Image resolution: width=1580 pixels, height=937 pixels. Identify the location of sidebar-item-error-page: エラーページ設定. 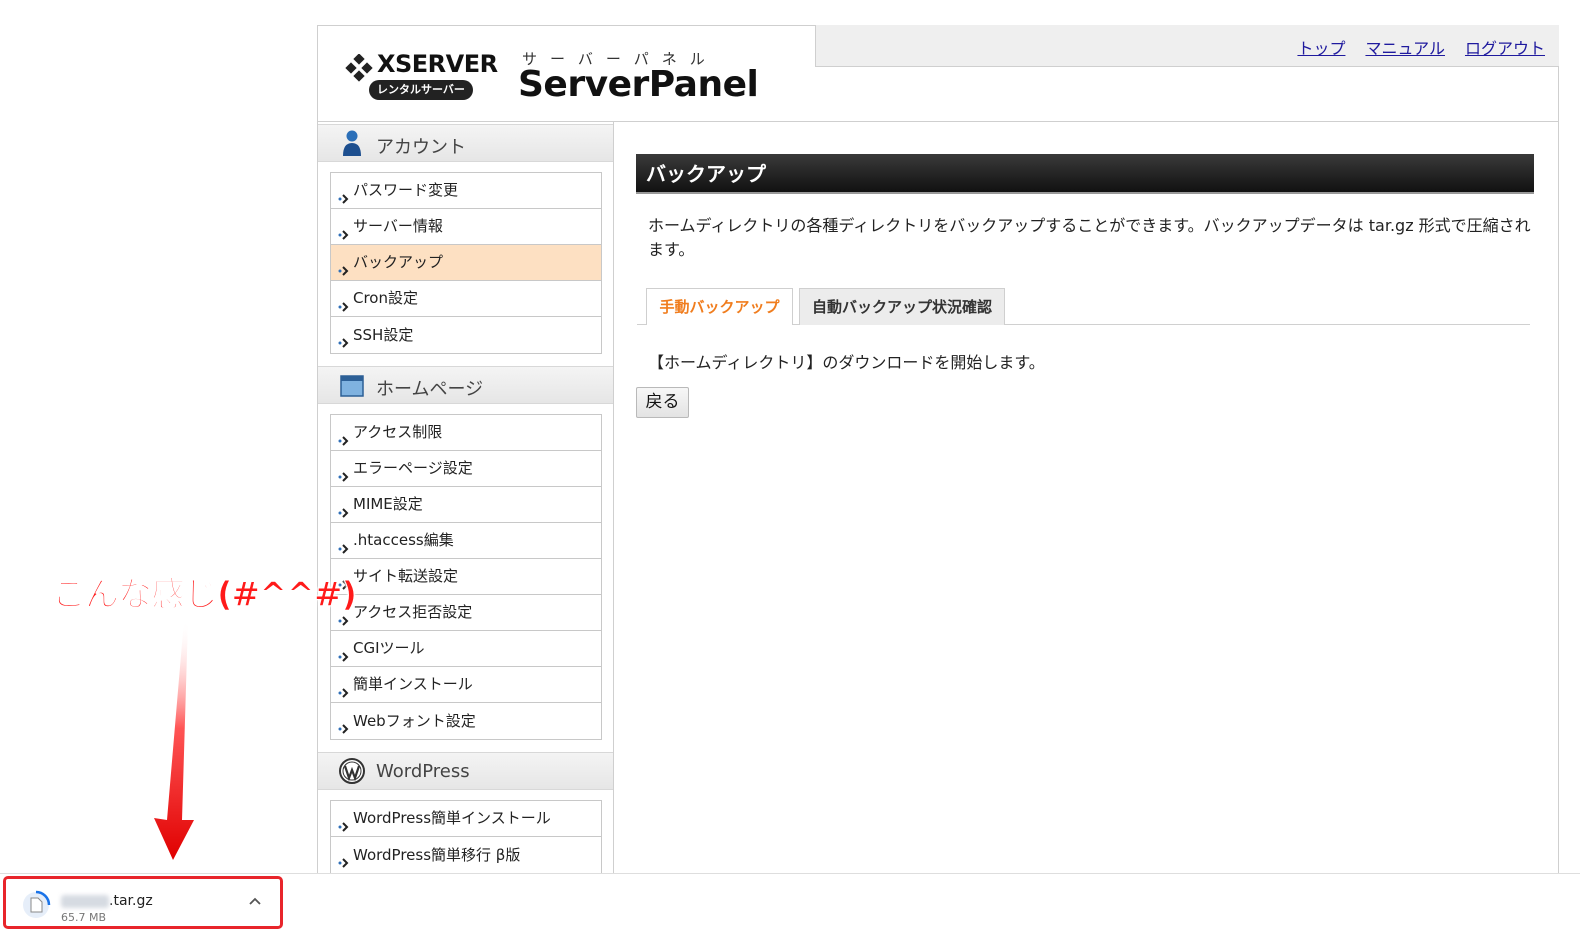
(466, 469).